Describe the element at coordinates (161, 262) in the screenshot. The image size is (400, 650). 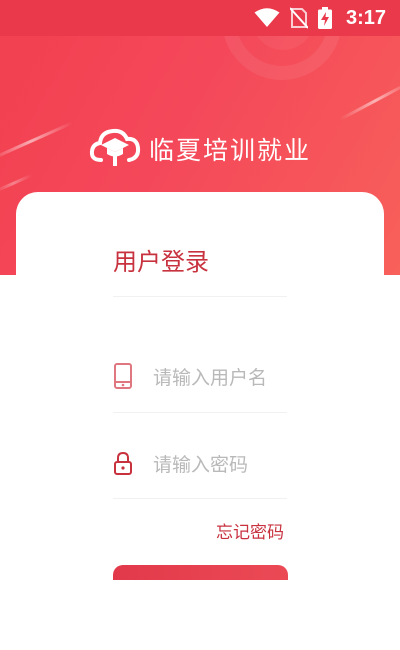
I see `login-title: 用户登录` at that location.